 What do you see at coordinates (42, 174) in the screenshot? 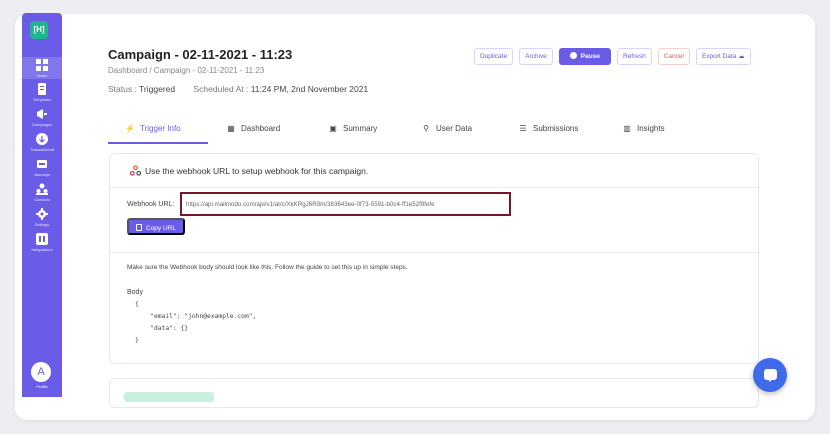
I see `sidebar-item-label: Journeys` at bounding box center [42, 174].